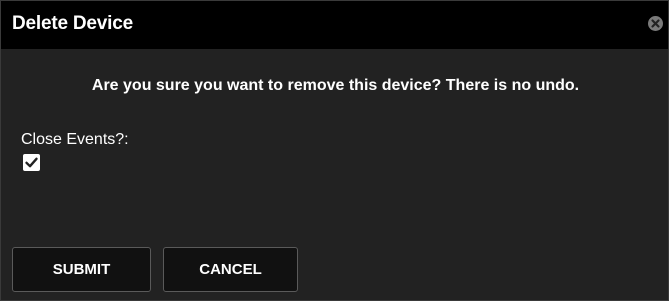 Image resolution: width=669 pixels, height=301 pixels. I want to click on dialog-title: Delete Device, so click(72, 23).